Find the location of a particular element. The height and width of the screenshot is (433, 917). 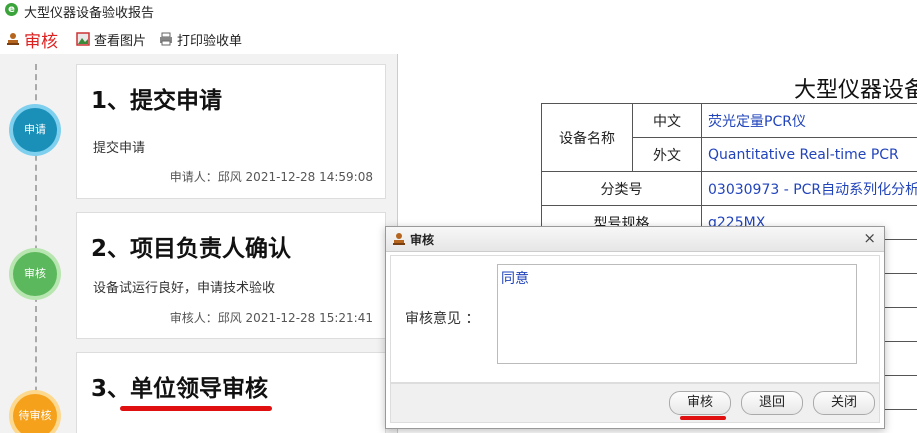

dialog-header: 审核 × is located at coordinates (635, 239).